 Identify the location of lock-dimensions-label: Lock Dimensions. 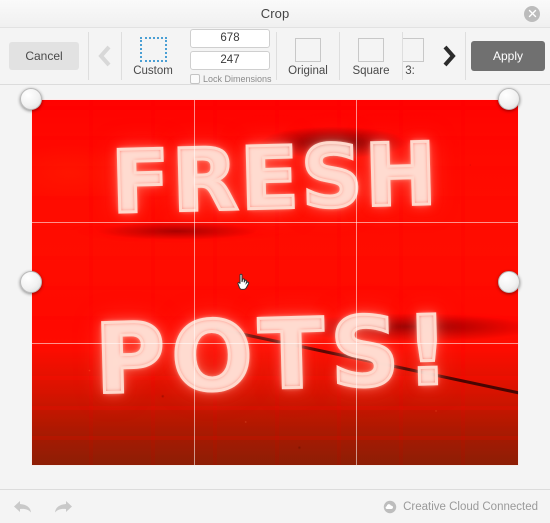
(237, 78).